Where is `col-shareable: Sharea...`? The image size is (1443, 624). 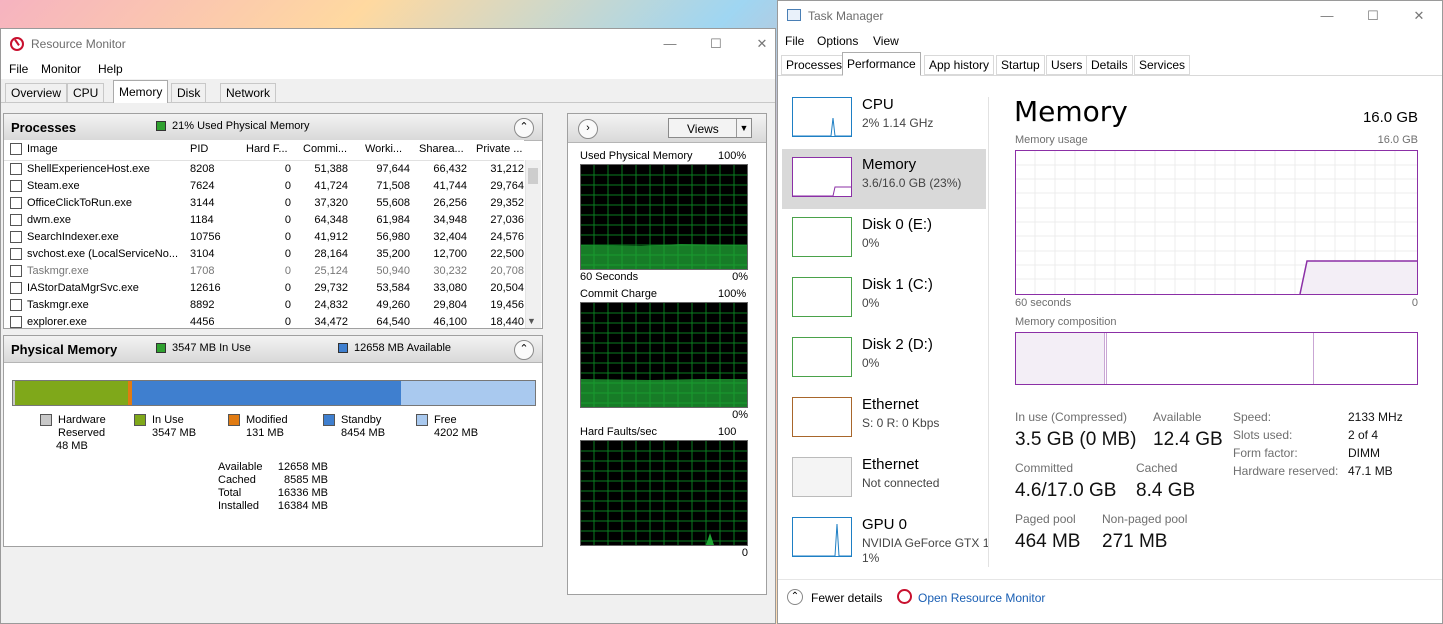 col-shareable: Sharea... is located at coordinates (444, 149).